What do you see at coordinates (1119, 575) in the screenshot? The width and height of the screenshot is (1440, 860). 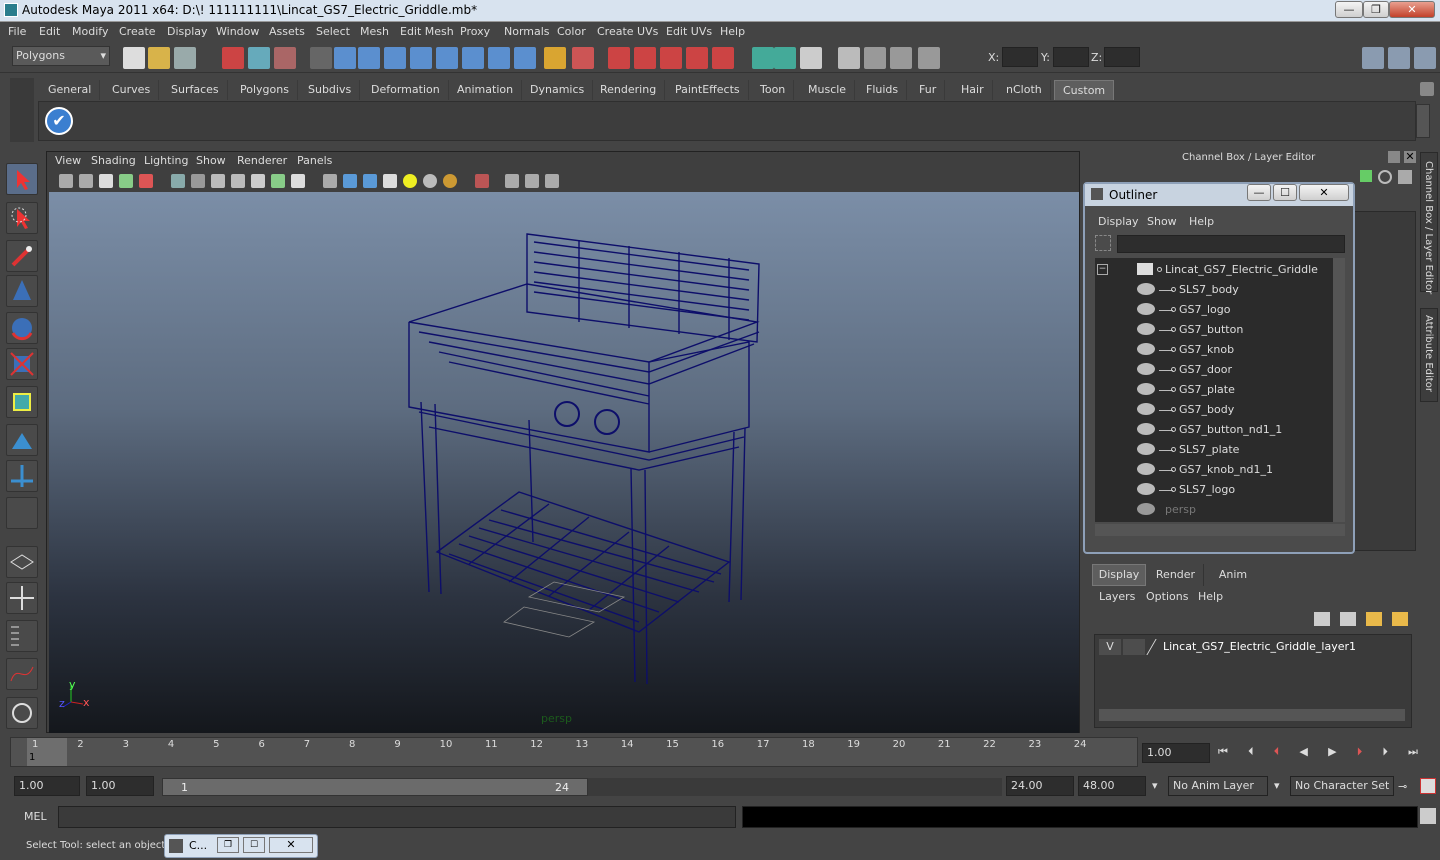 I see `layer-tab-display: Display` at bounding box center [1119, 575].